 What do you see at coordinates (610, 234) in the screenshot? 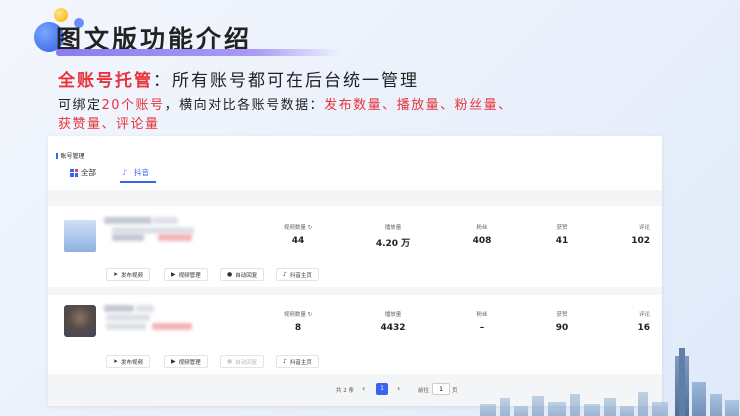
I see `metric-comments: 评论 102` at bounding box center [610, 234].